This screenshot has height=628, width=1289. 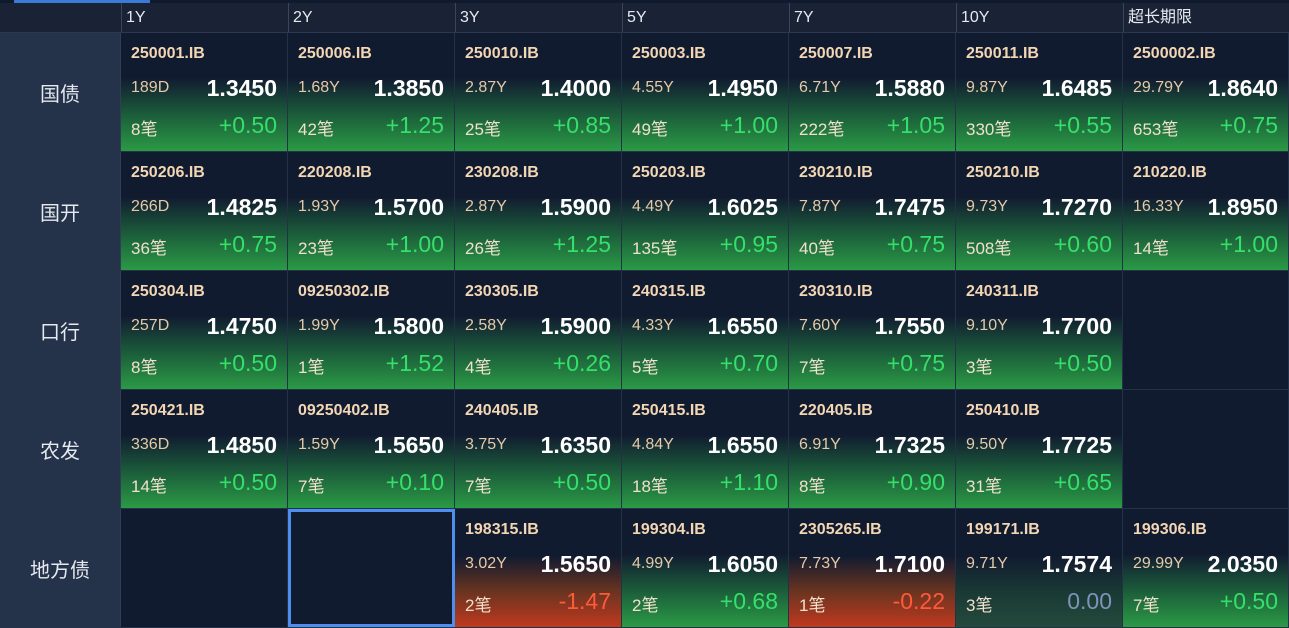 I want to click on column-header-7y: 7Y, so click(x=872, y=17).